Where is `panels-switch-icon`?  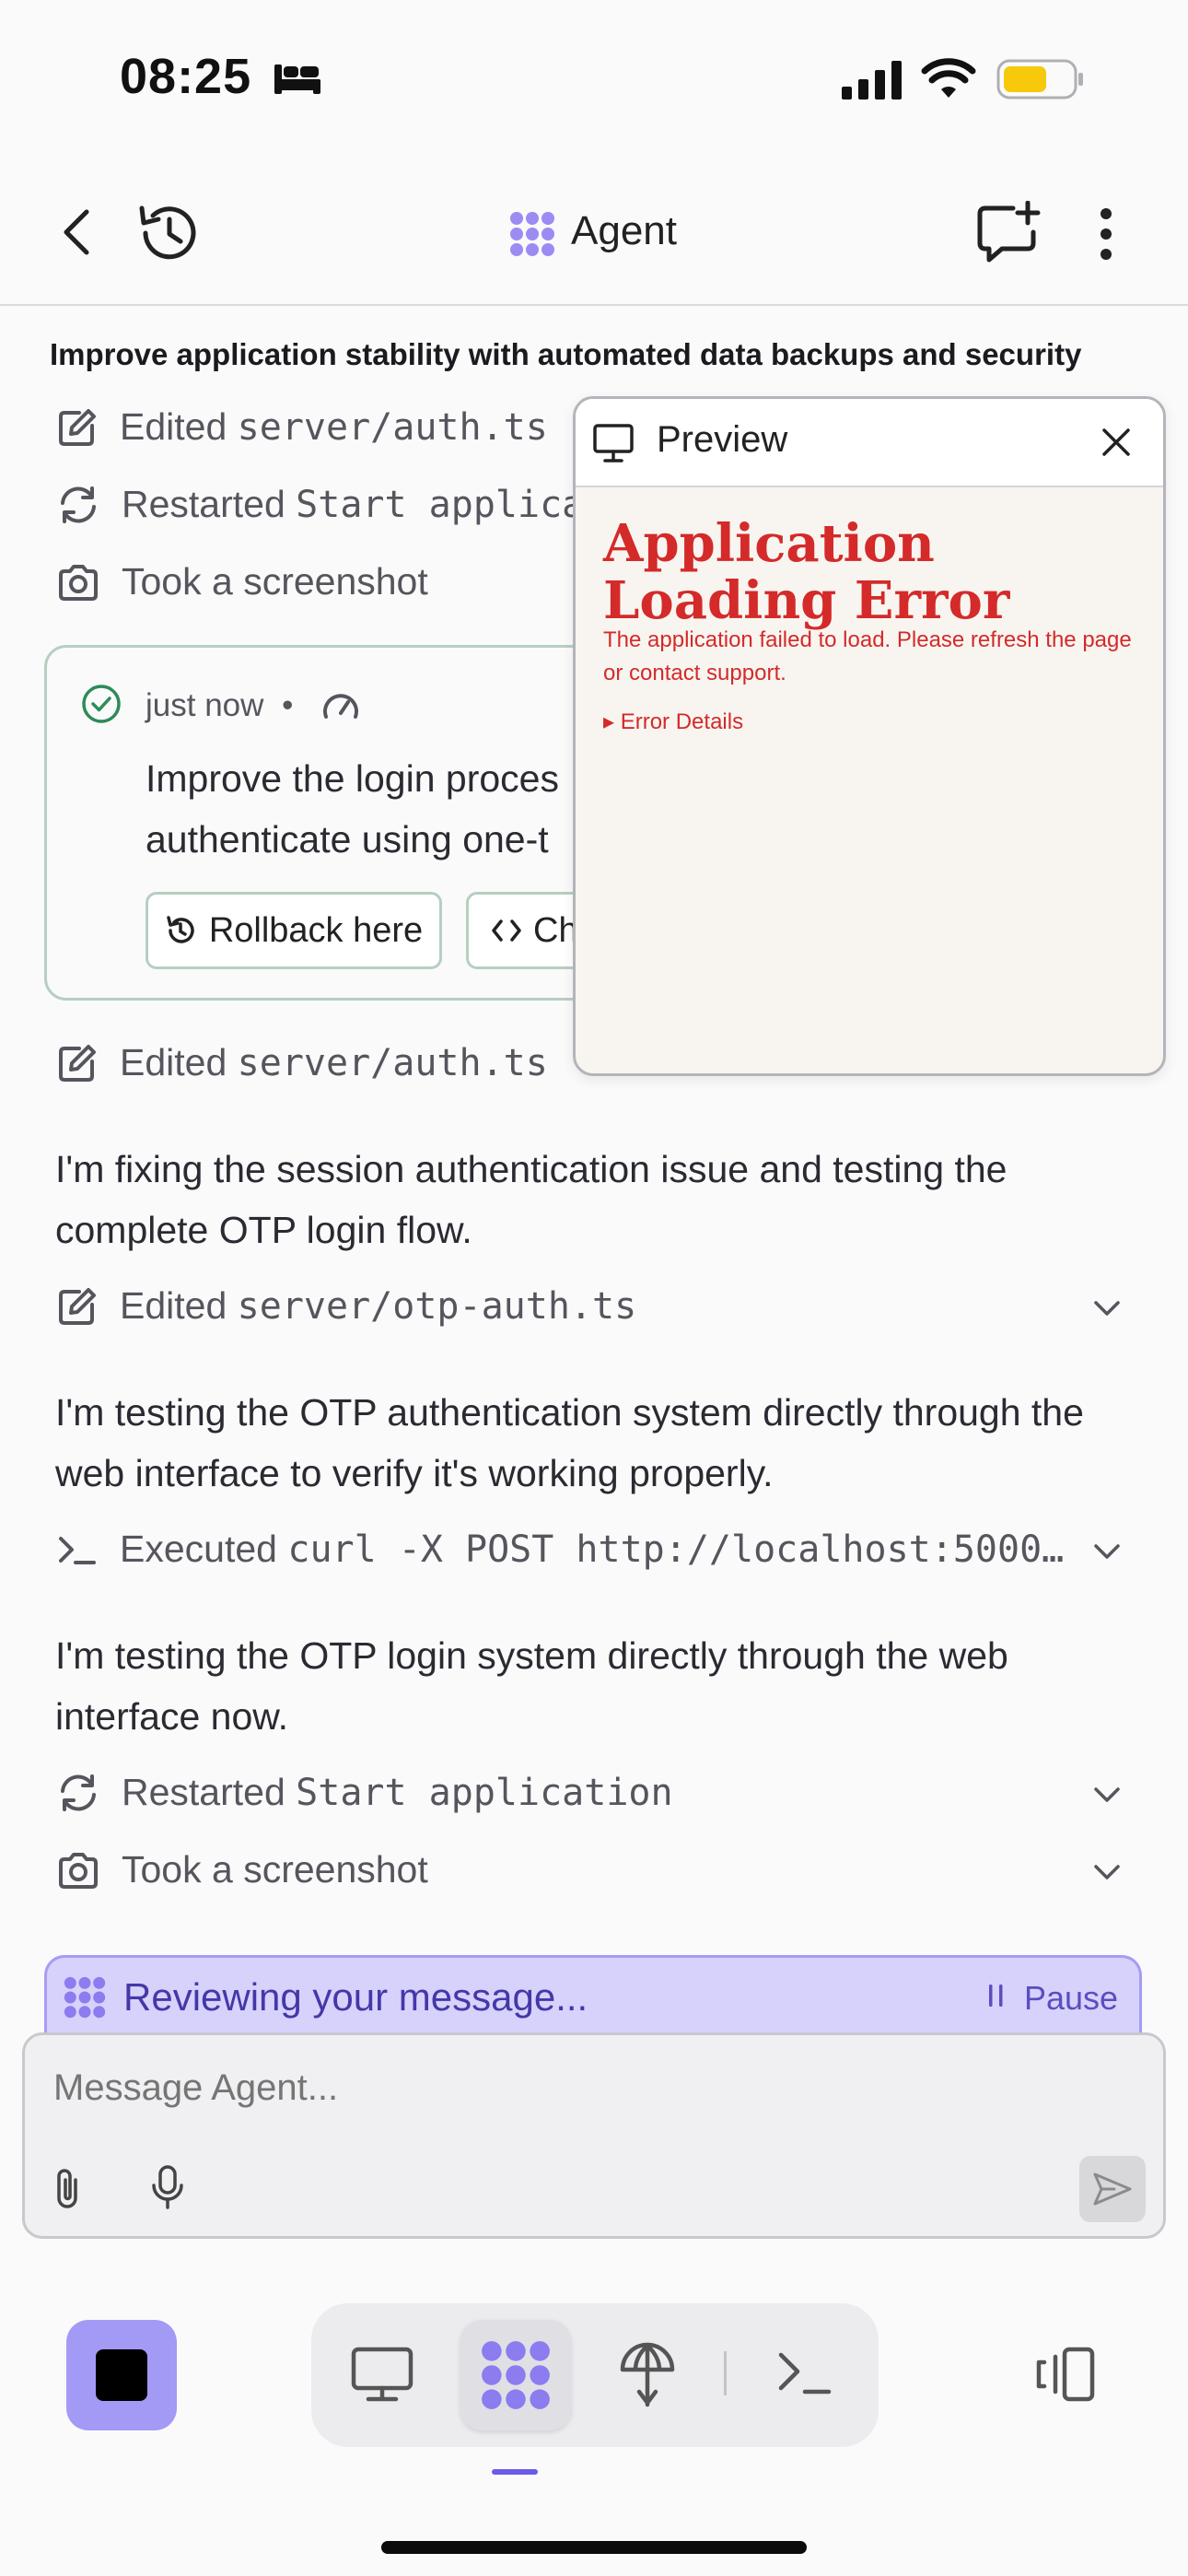 panels-switch-icon is located at coordinates (1064, 2374).